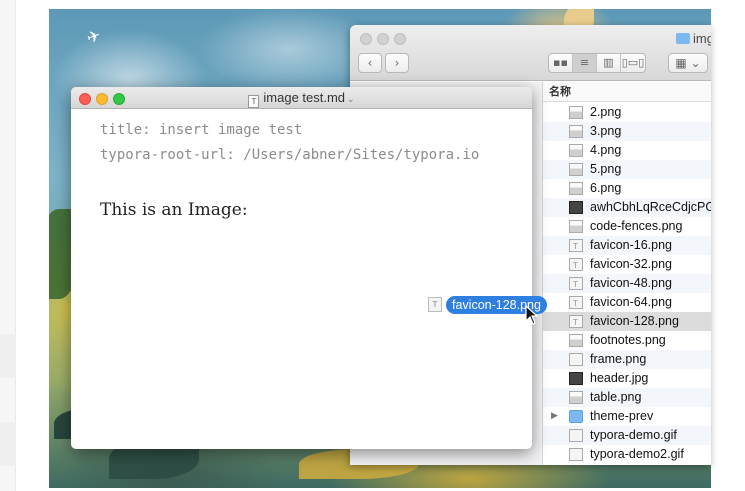 The height and width of the screenshot is (491, 745). What do you see at coordinates (631, 245) in the screenshot?
I see `file-name: favicon-16.png` at bounding box center [631, 245].